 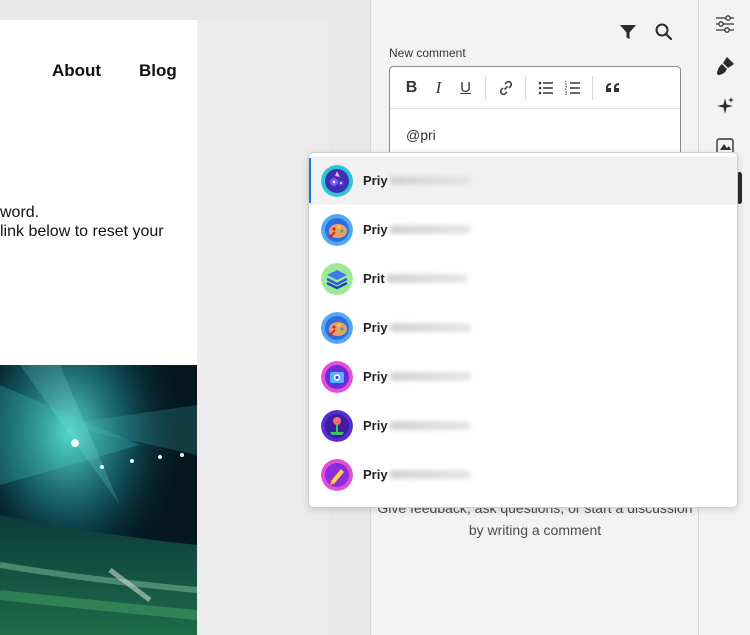 I want to click on comment-input-text: @pri, so click(x=421, y=135).